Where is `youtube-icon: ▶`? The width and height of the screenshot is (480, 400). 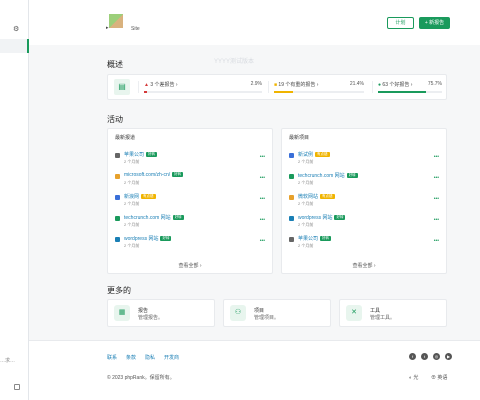
youtube-icon: ▶ is located at coordinates (448, 356).